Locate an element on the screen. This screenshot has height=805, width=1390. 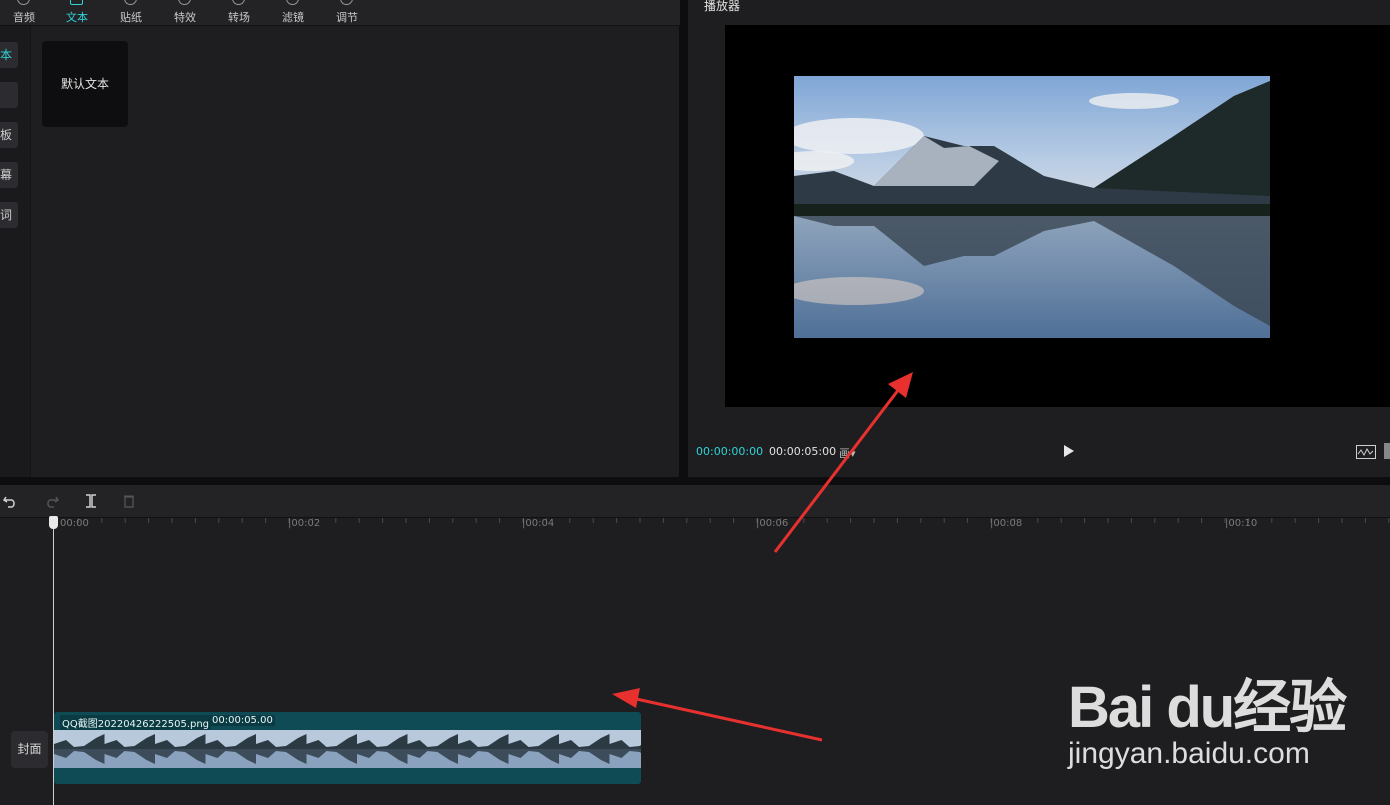
total-time: 00:00:05:00 is located at coordinates (803, 451).